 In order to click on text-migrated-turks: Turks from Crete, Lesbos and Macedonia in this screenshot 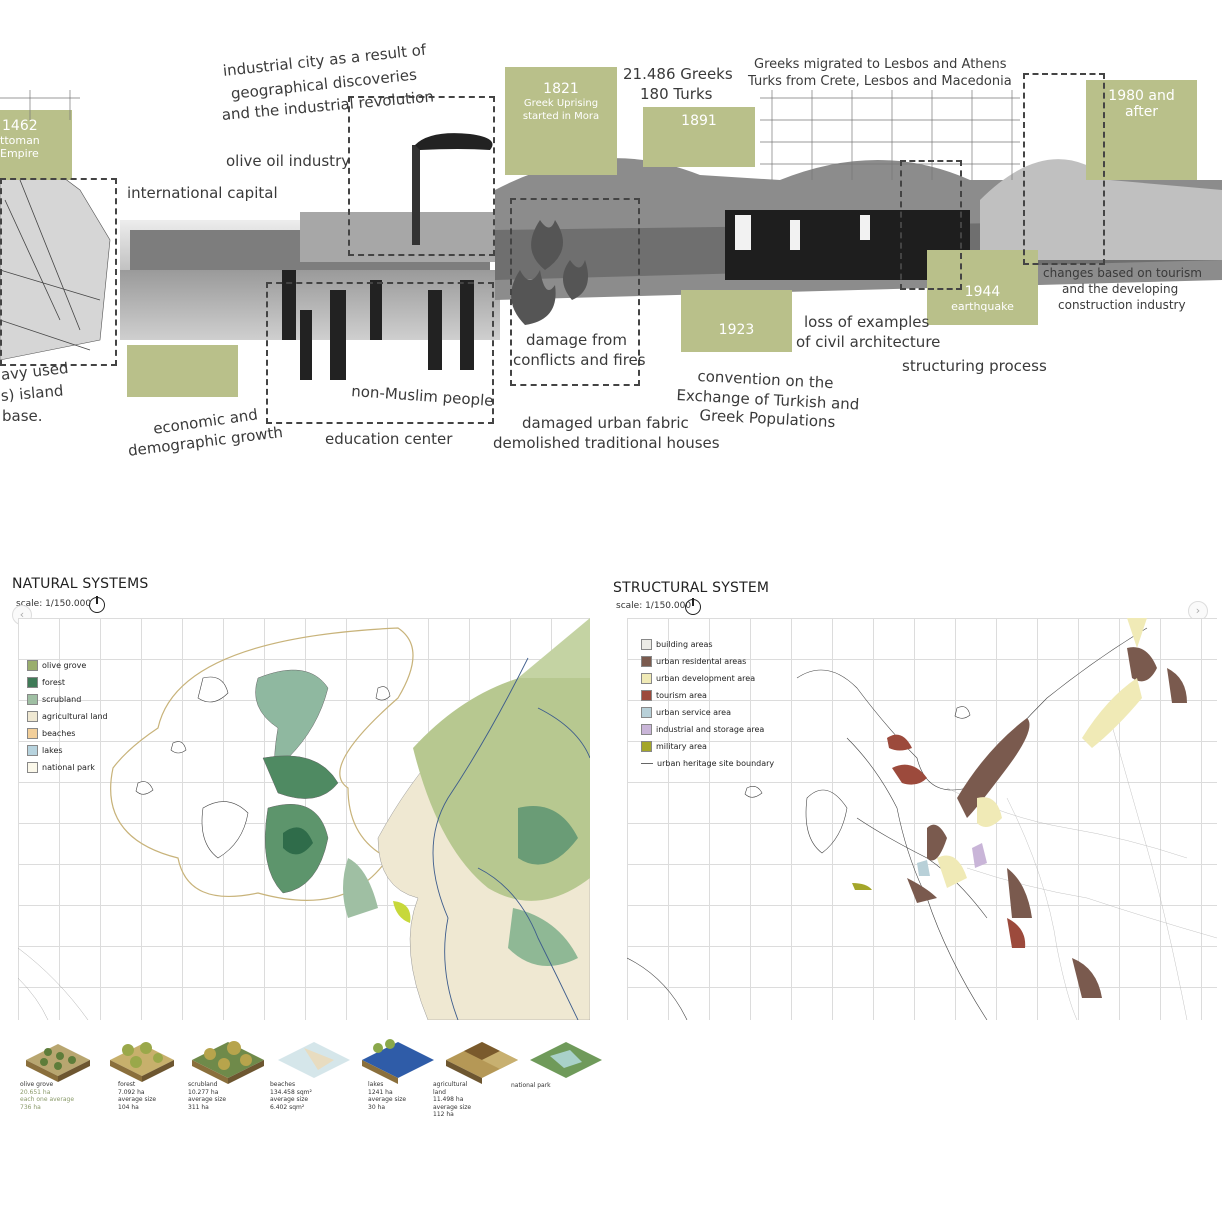, I will do `click(880, 81)`.